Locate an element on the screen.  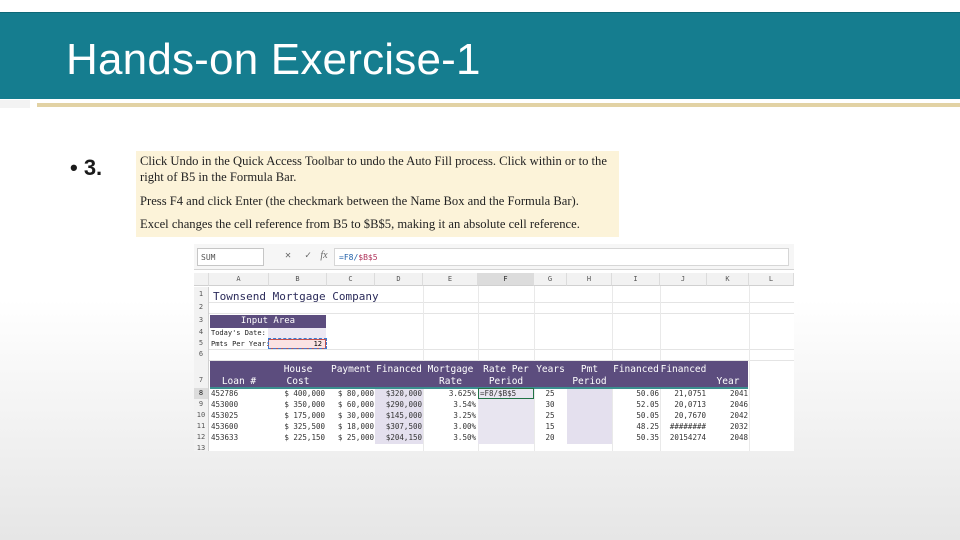
table-cell-payment: $ 30,000 is located at coordinates (351, 416).